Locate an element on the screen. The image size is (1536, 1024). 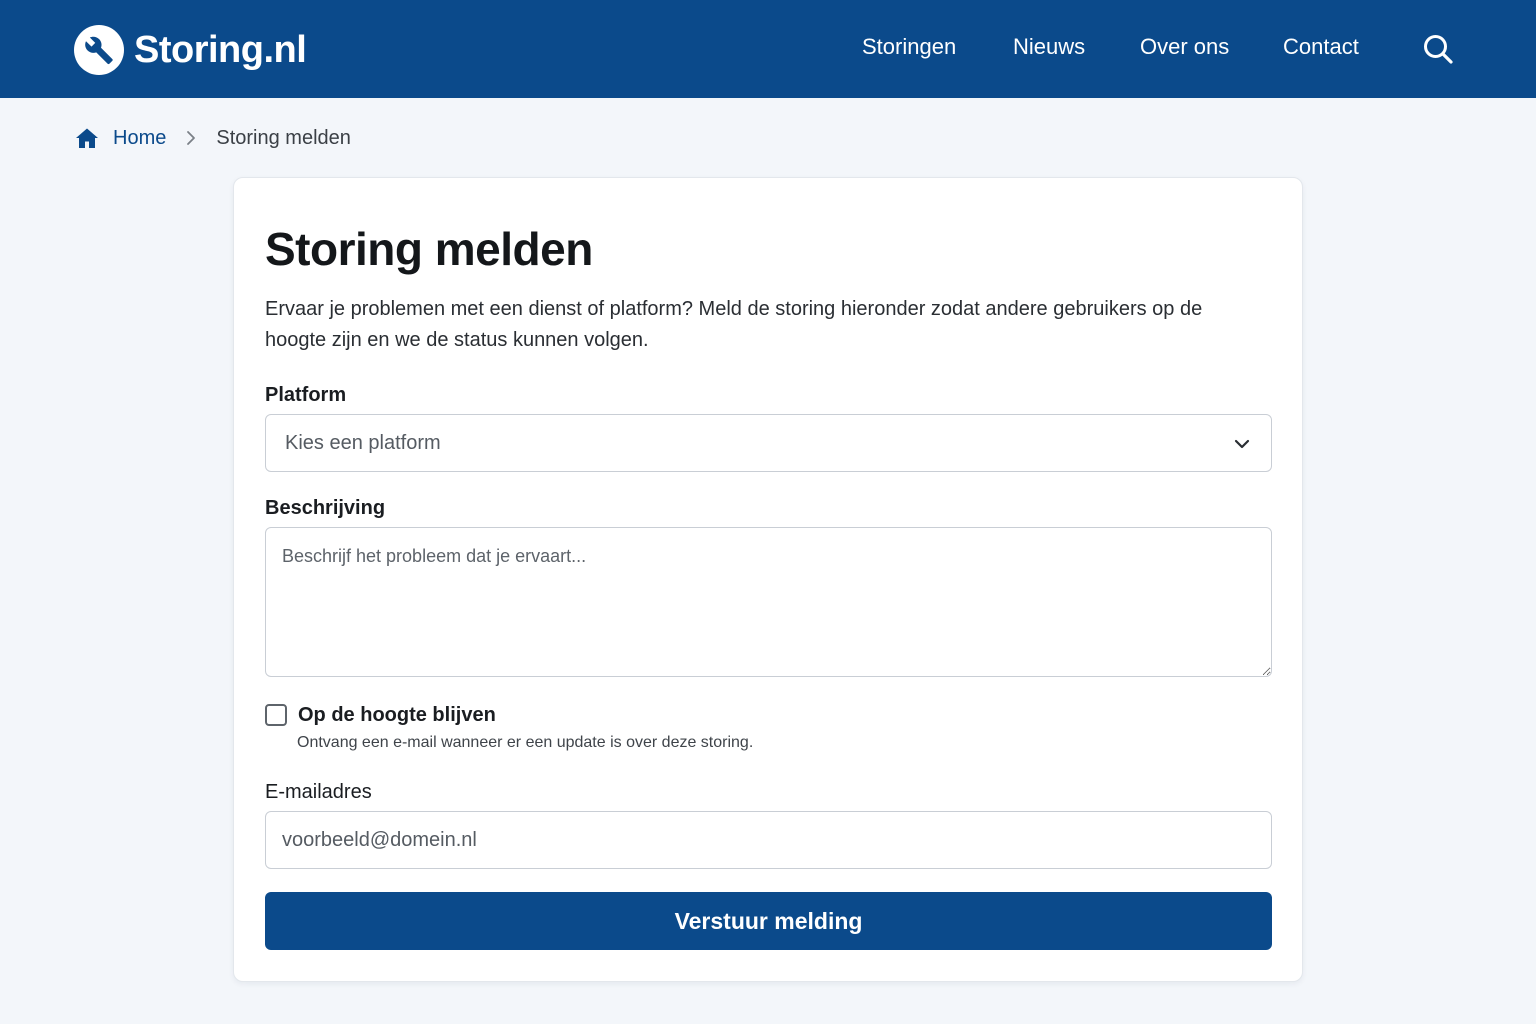
description-label: Beschrijving is located at coordinates (325, 508).